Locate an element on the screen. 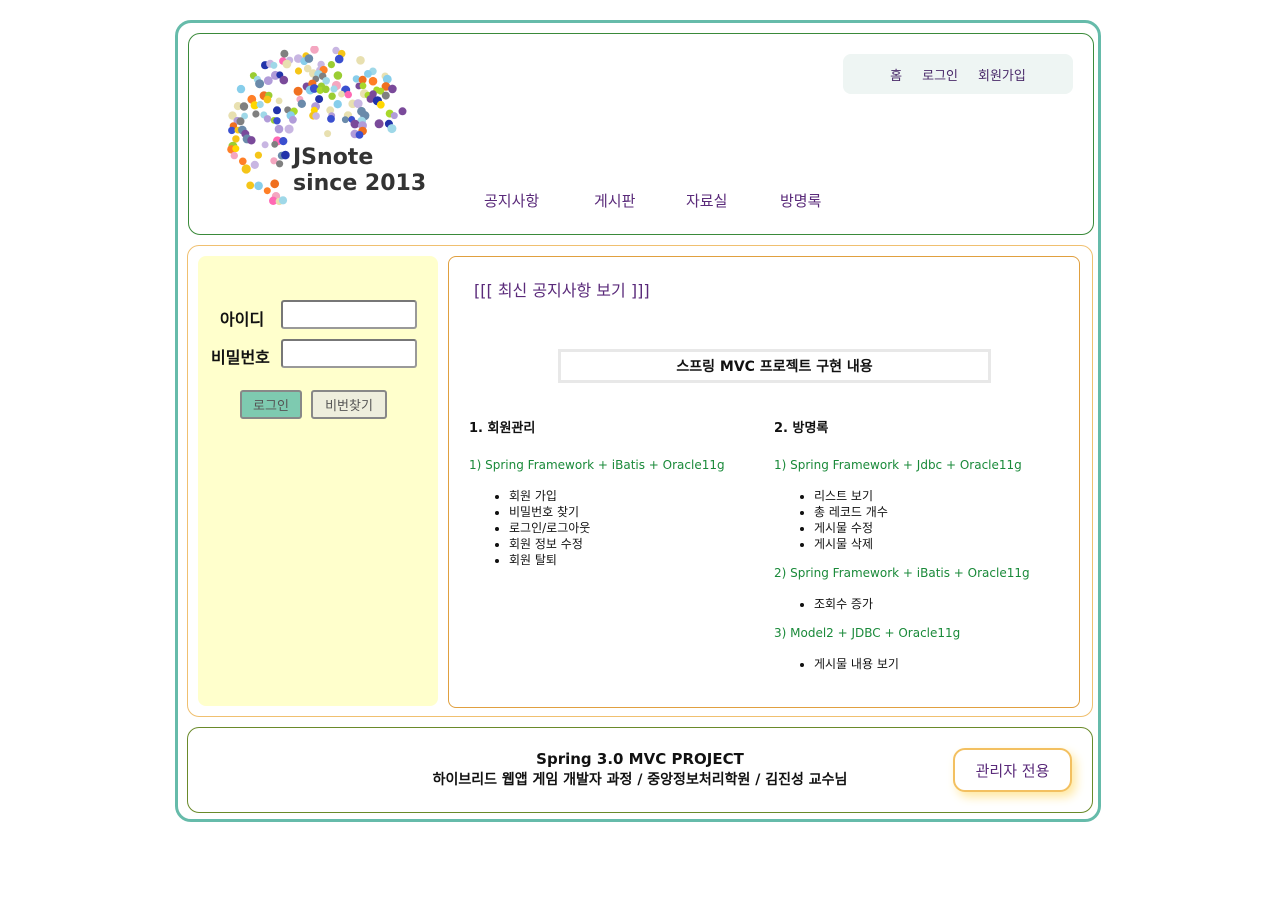 The width and height of the screenshot is (1280, 909). project-title: 스프링 MVC 프로젝트 구현 내용 is located at coordinates (774, 367).